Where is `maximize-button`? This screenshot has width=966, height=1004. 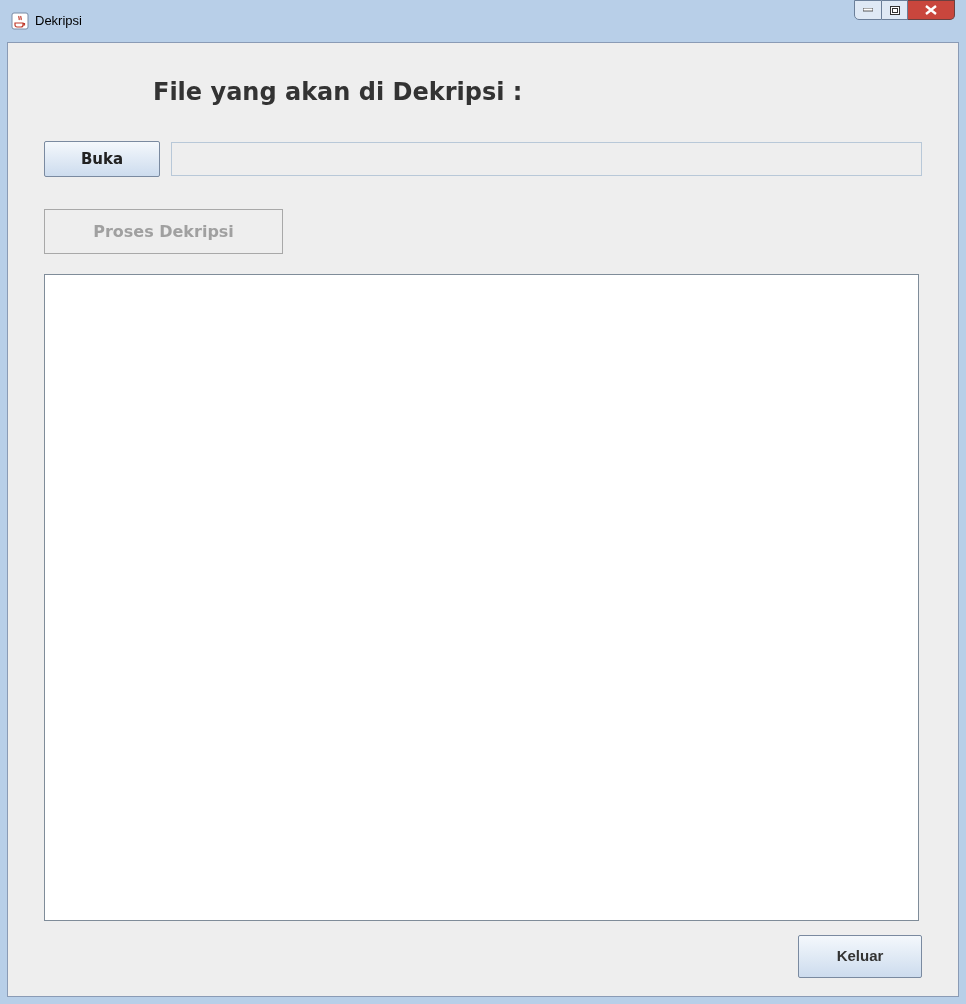
maximize-button is located at coordinates (895, 10).